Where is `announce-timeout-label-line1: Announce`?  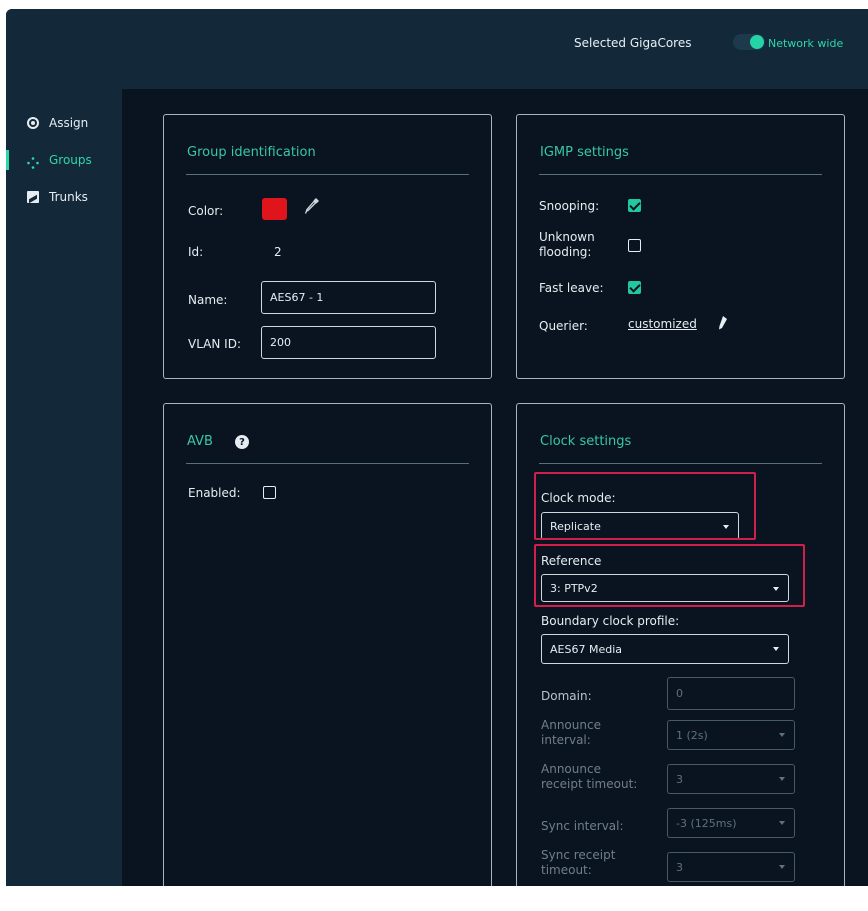
announce-timeout-label-line1: Announce is located at coordinates (571, 769).